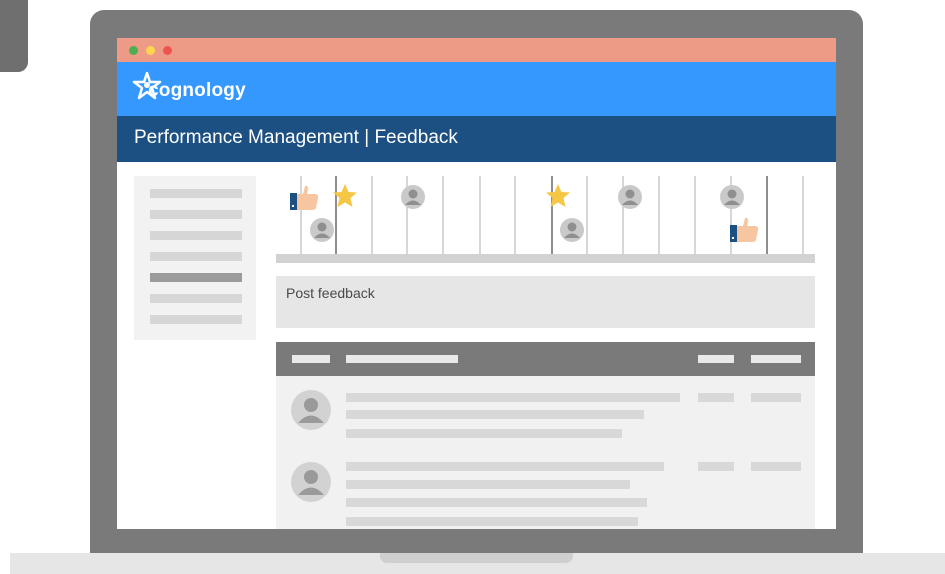  Describe the element at coordinates (545, 258) in the screenshot. I see `timeline-axis` at that location.